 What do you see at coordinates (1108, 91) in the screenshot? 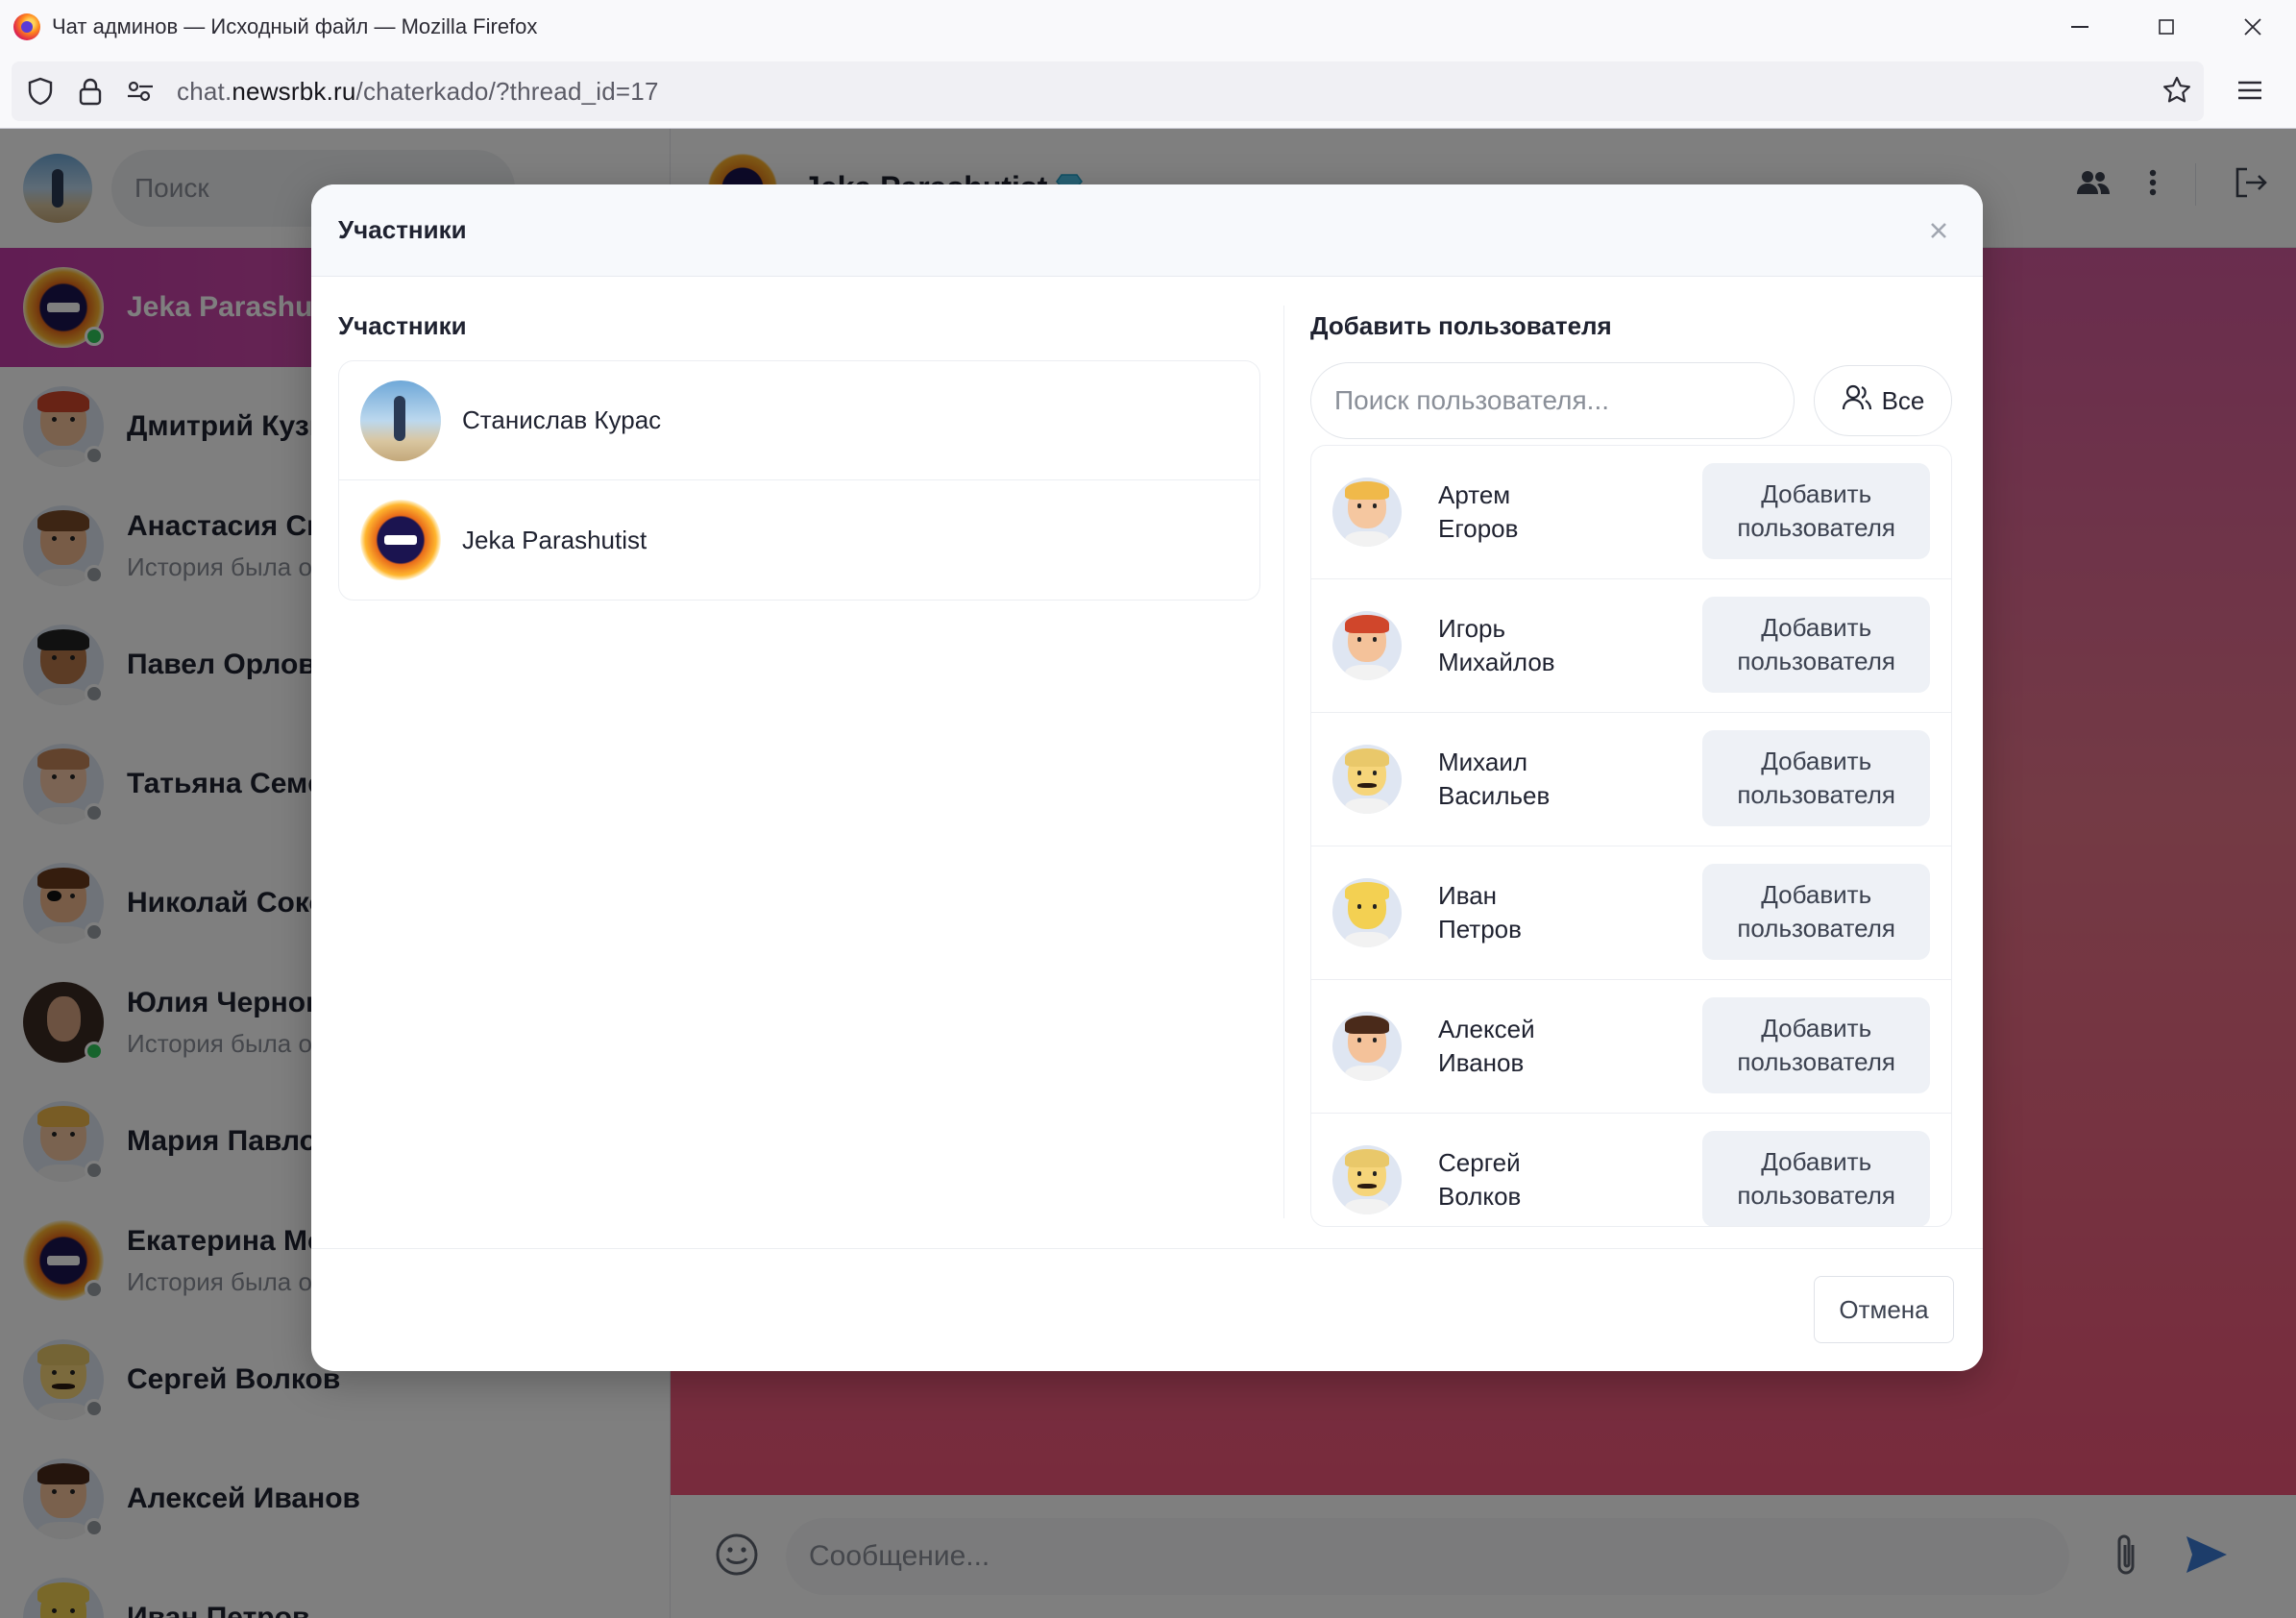
I see `url-bar: chat.newsrbk.ru/chaterkado/?thread_id=17` at bounding box center [1108, 91].